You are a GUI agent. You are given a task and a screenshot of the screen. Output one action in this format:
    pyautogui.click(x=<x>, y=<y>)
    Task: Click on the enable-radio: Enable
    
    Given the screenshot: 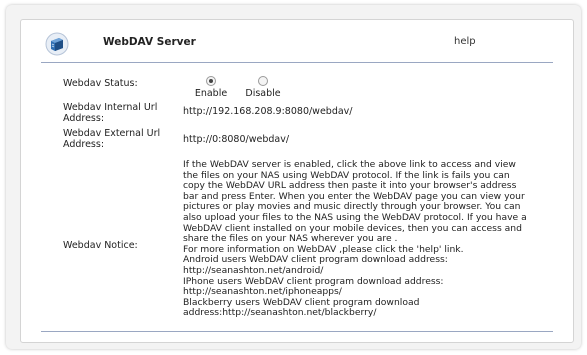 What is the action you would take?
    pyautogui.click(x=211, y=87)
    